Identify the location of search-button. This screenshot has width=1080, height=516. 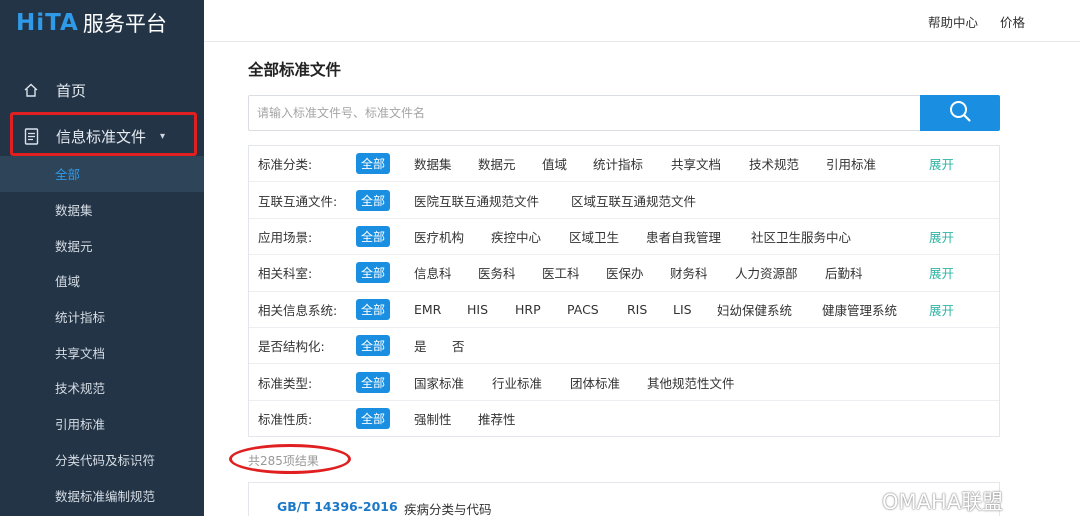
(960, 113).